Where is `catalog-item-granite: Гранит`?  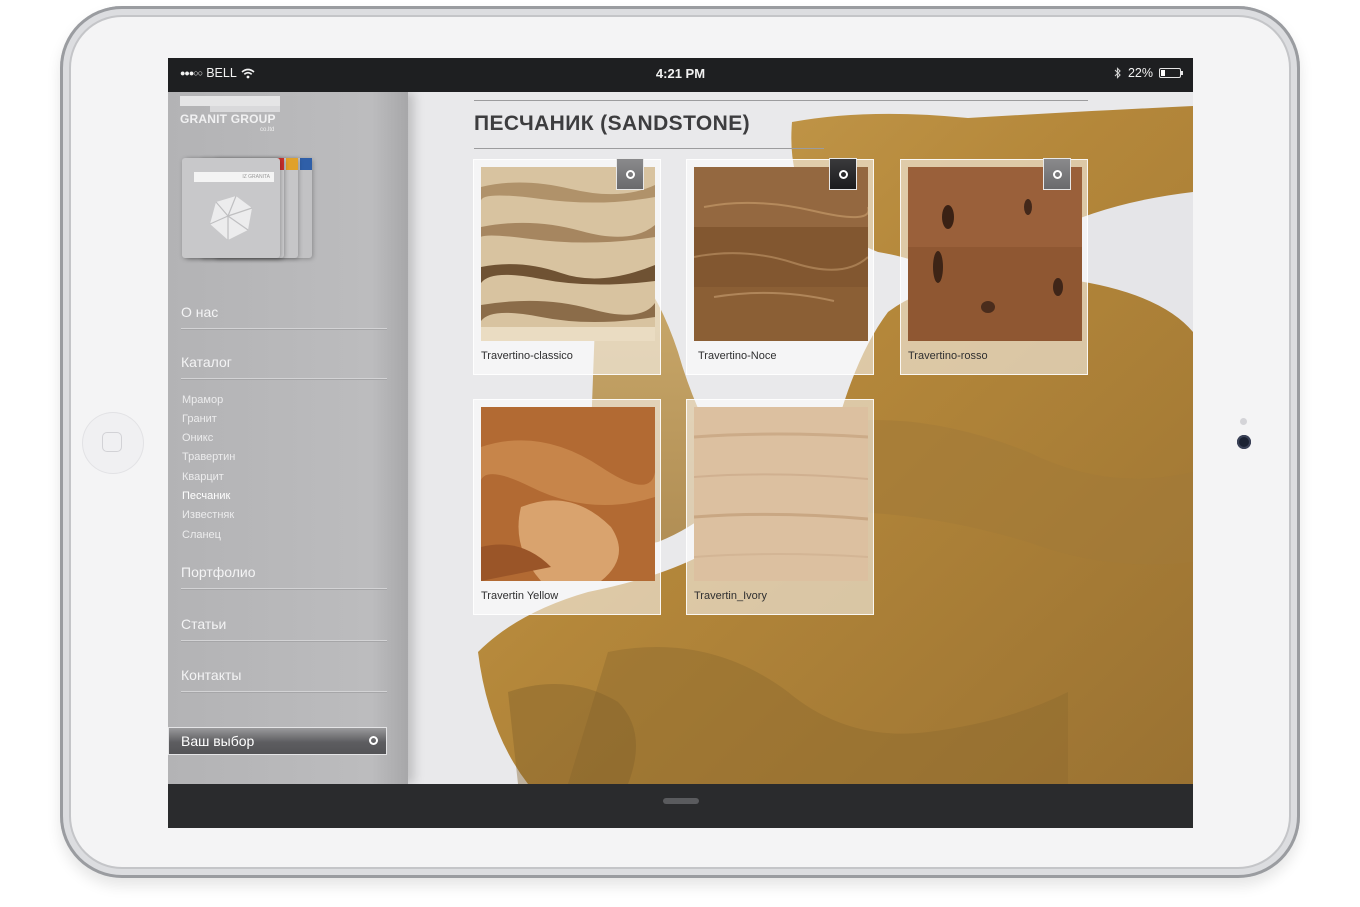 catalog-item-granite: Гранит is located at coordinates (199, 419).